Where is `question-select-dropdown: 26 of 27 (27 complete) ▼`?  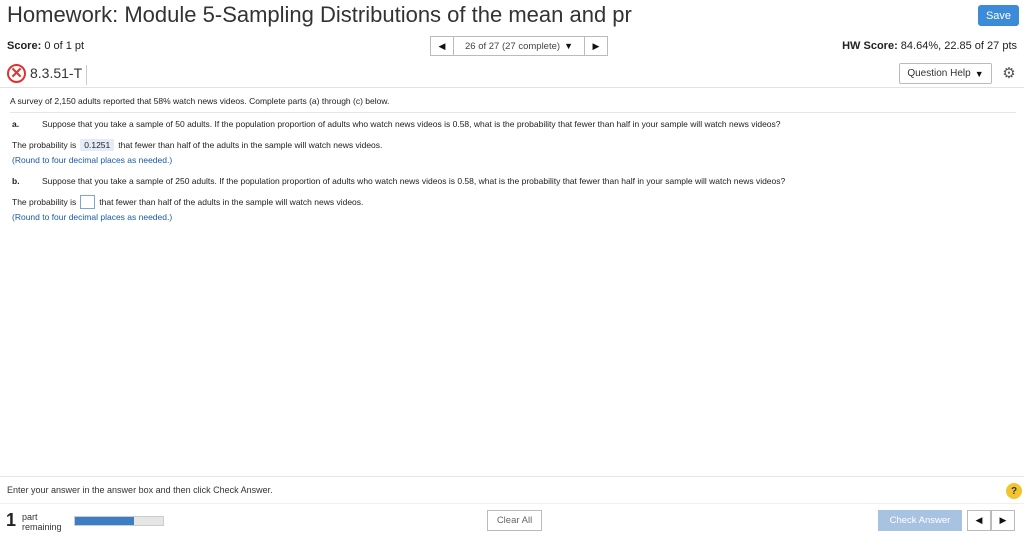
question-select-dropdown: 26 of 27 (27 complete) ▼ is located at coordinates (519, 46).